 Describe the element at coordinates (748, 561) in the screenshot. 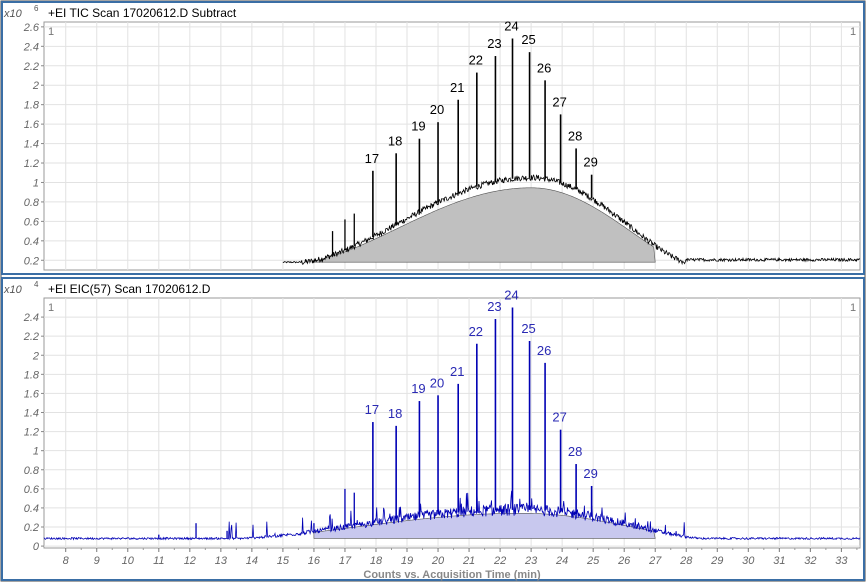

I see `x-tick-label: 30` at that location.